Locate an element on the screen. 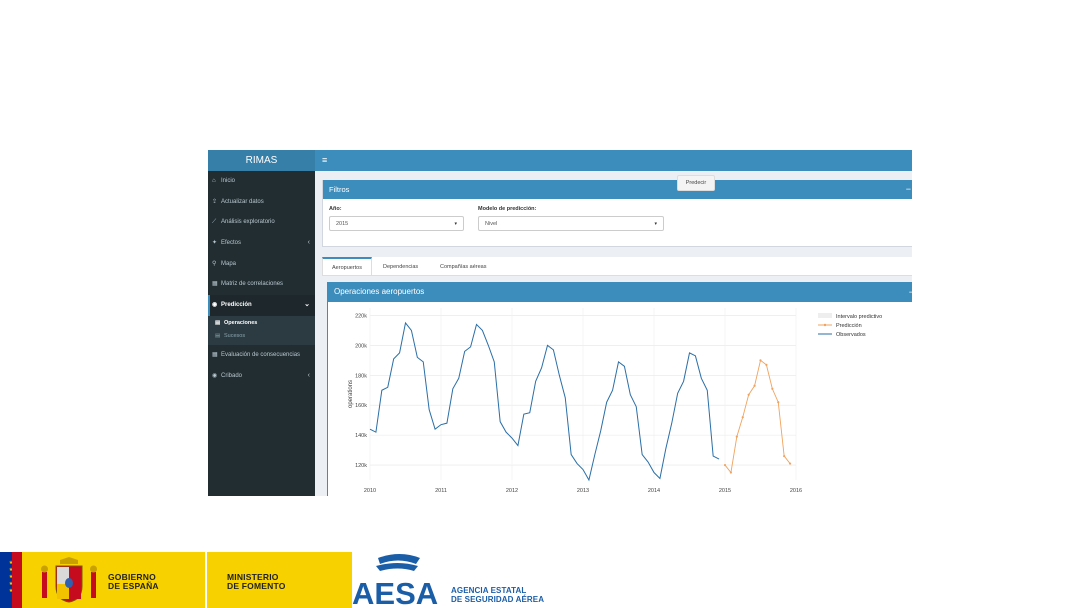  chart-box-title: Operaciones aeropuertos is located at coordinates (379, 291).